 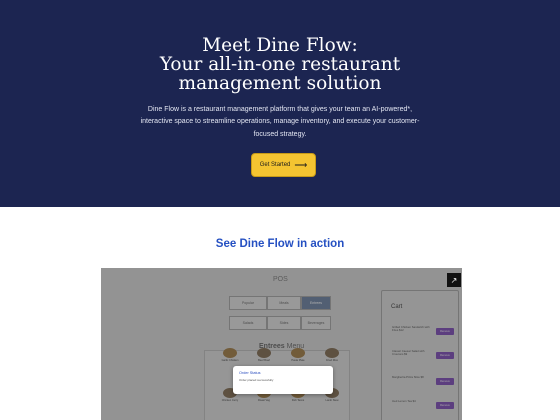 What do you see at coordinates (280, 244) in the screenshot?
I see `demo-section-title: See Dine Flow in action` at bounding box center [280, 244].